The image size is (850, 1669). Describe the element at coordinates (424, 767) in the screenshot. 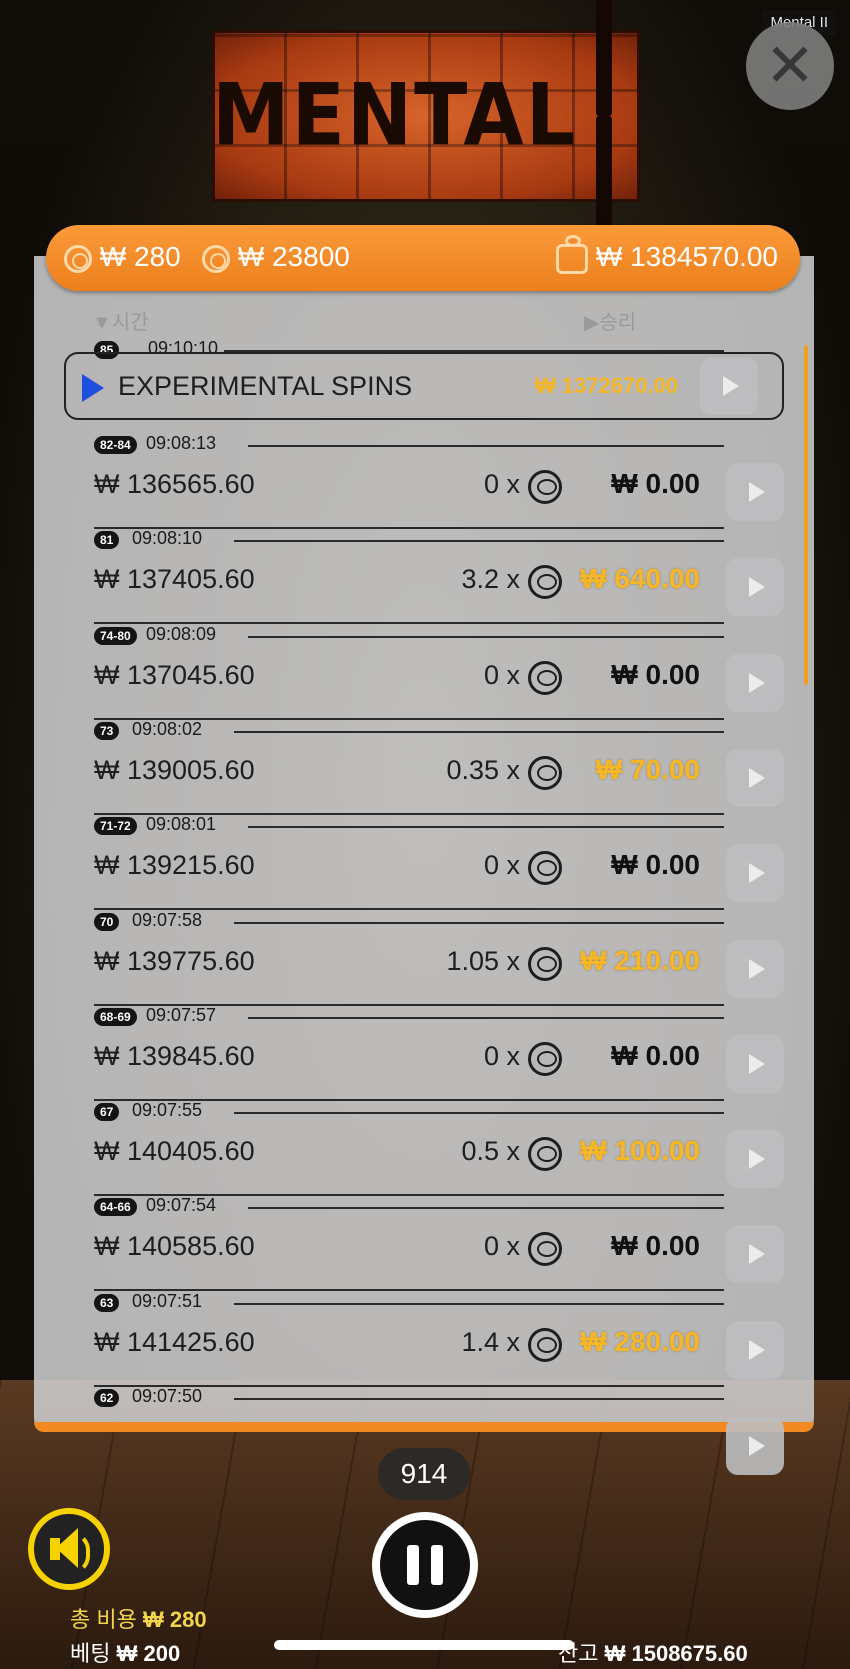

I see `history-row: 73 09:08:02 ₩ 139005.60 0.35 x ₩ 70.00` at that location.